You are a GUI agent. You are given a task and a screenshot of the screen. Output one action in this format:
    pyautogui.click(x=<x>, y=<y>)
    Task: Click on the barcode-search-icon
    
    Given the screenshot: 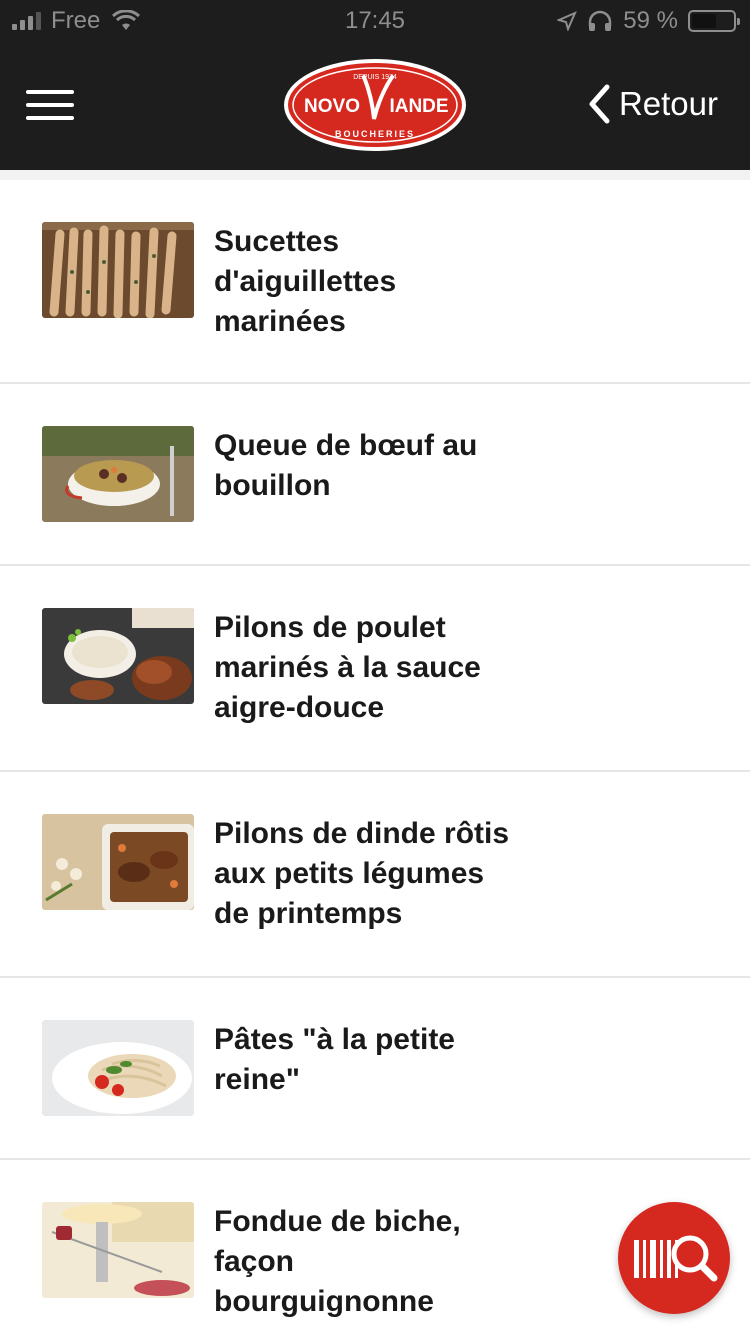 What is the action you would take?
    pyautogui.click(x=676, y=1258)
    